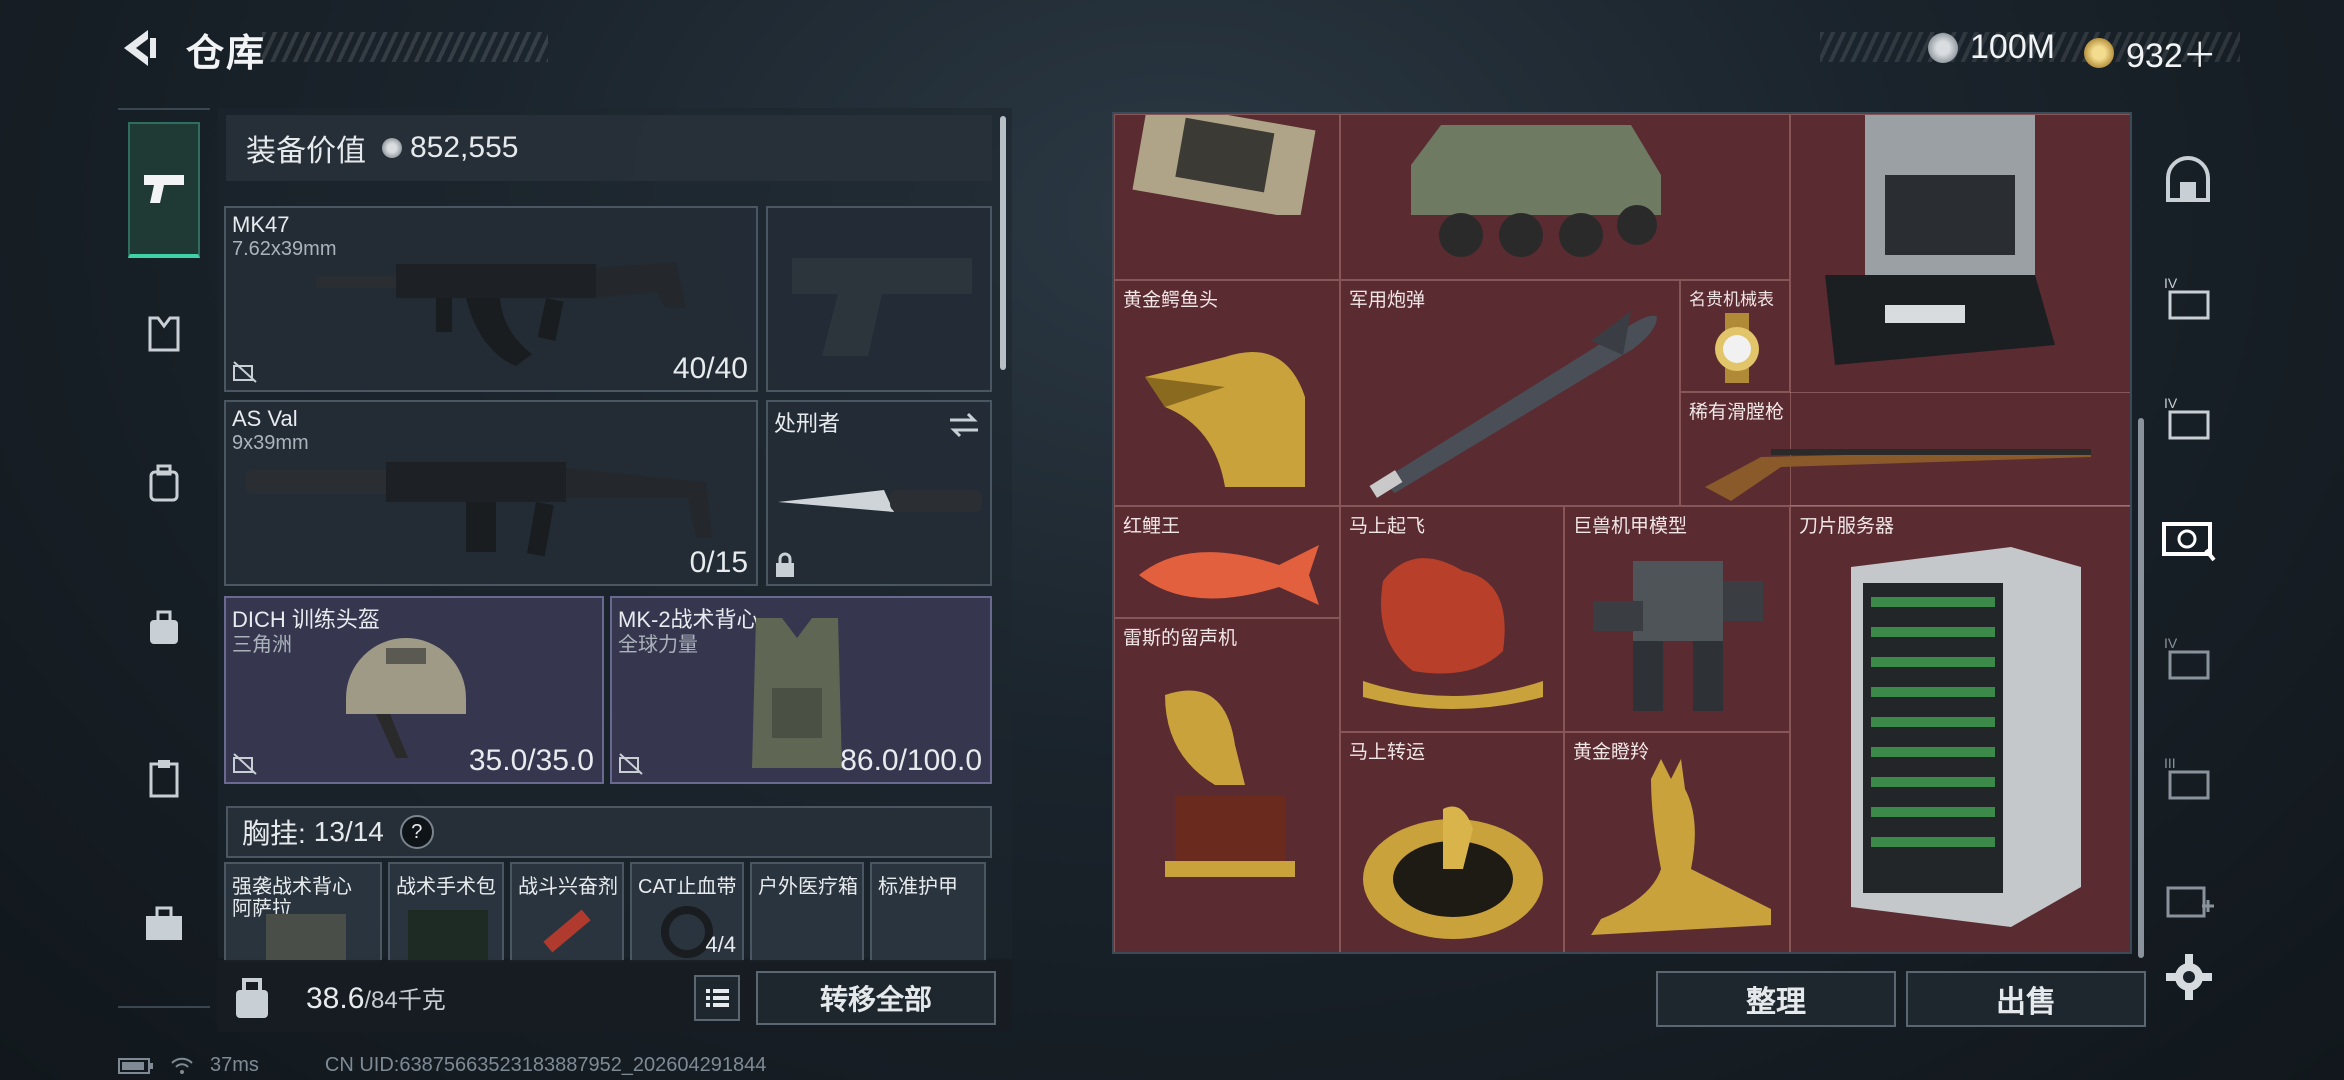  I want to click on storage-item-horse-medallion: 马上转运, so click(1452, 842).